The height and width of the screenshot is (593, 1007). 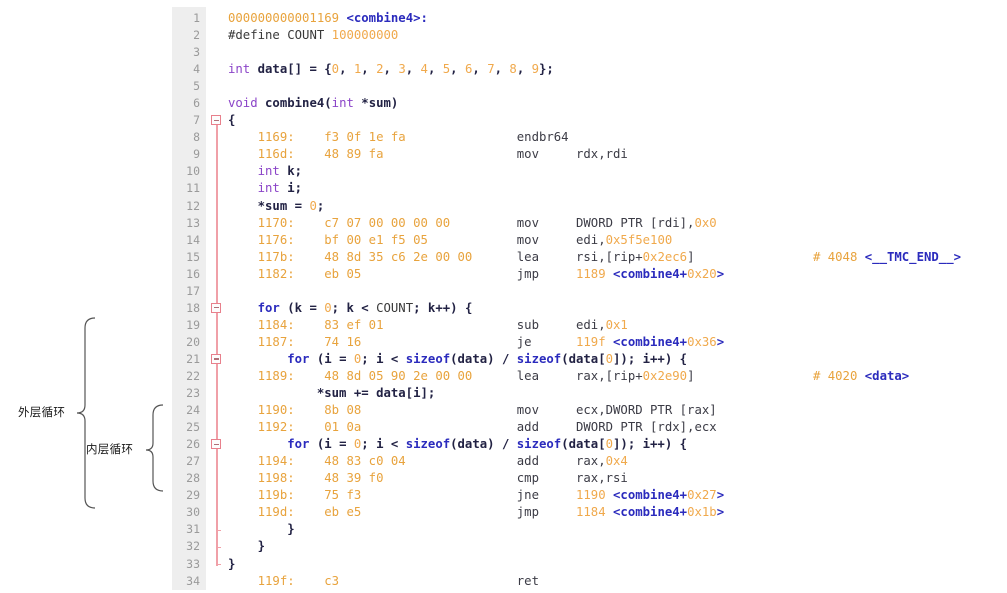 I want to click on line-number: 34, so click(x=193, y=580).